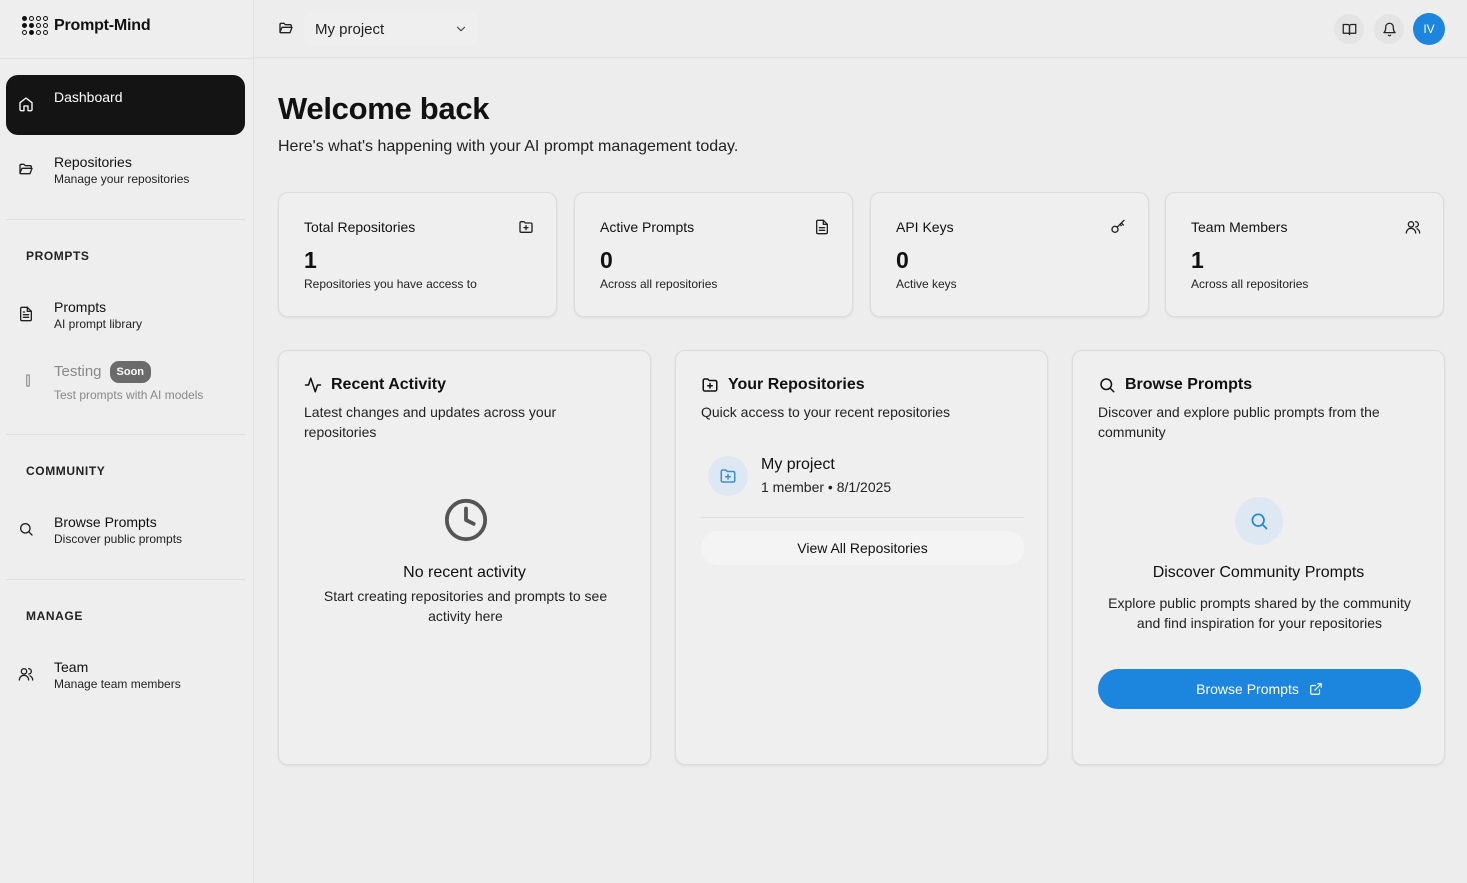 The height and width of the screenshot is (883, 1467). I want to click on sidebar-item-label: Browse Prompts, so click(105, 522).